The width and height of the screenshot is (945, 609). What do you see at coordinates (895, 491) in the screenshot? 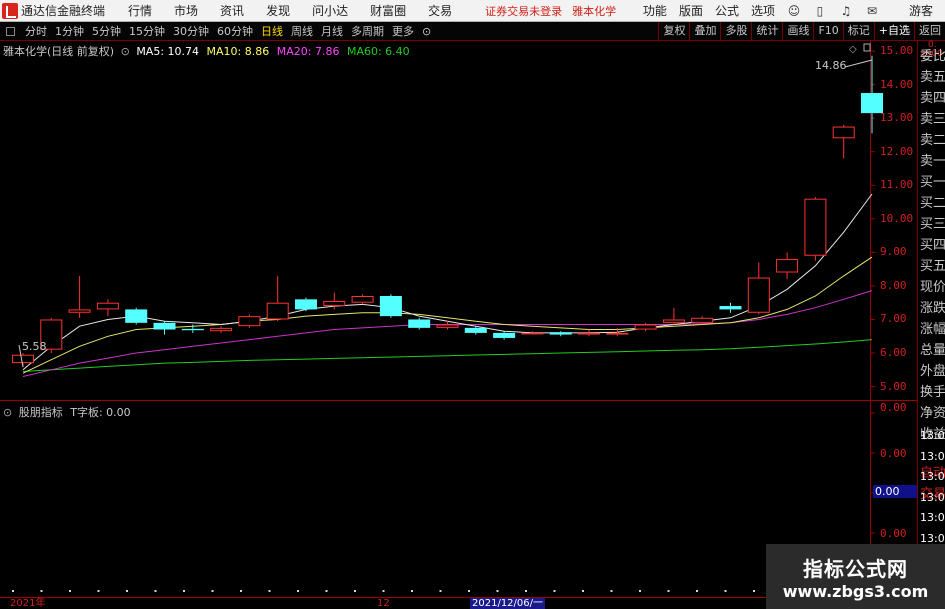
I see `sub-current-value: 0.00` at bounding box center [895, 491].